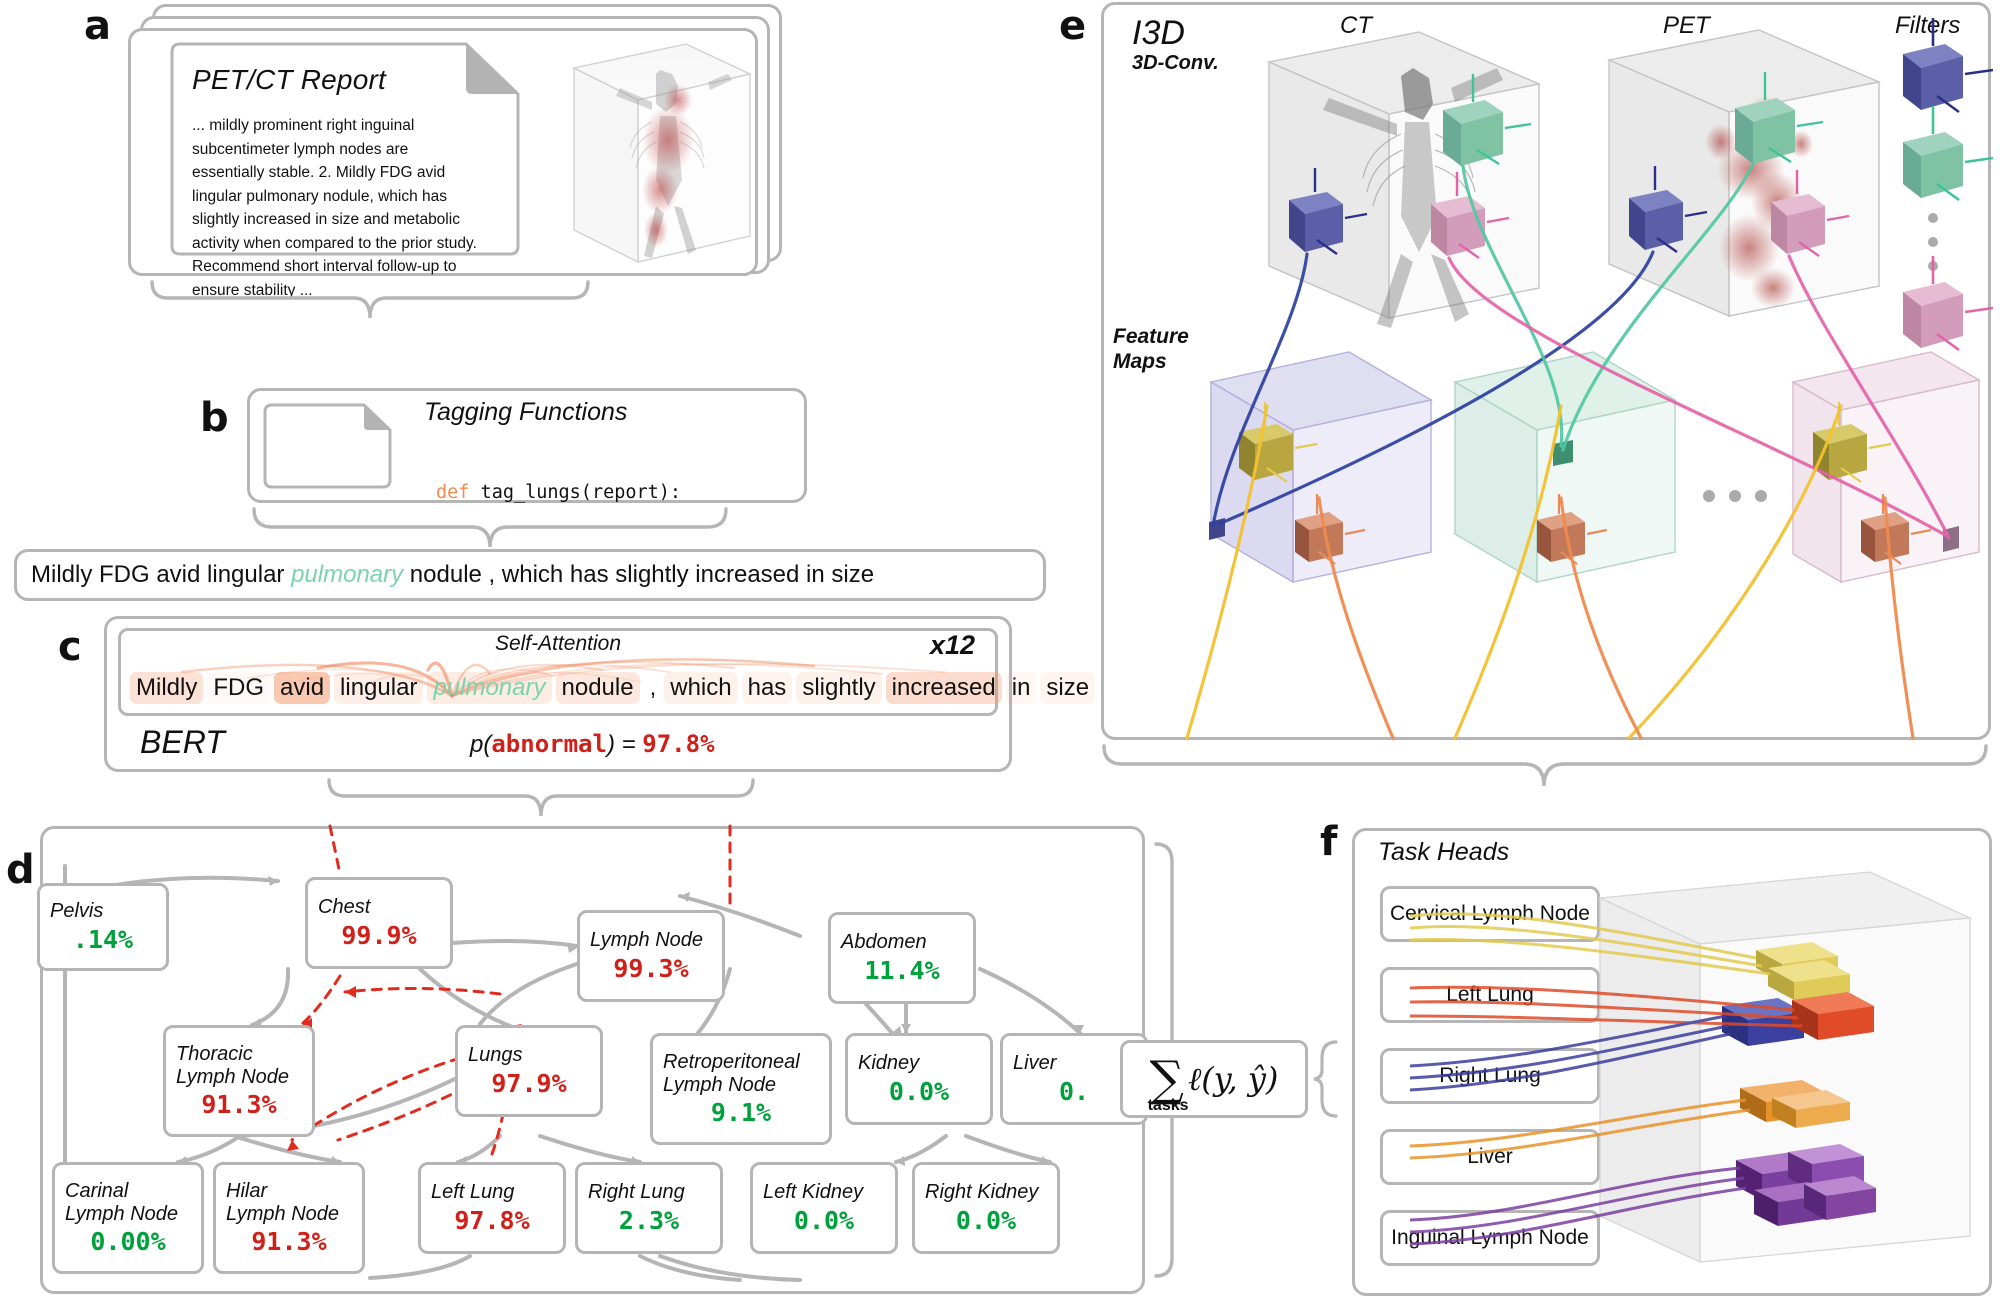 The width and height of the screenshot is (2000, 1313). Describe the element at coordinates (839, 688) in the screenshot. I see `attention-token: slightly` at that location.